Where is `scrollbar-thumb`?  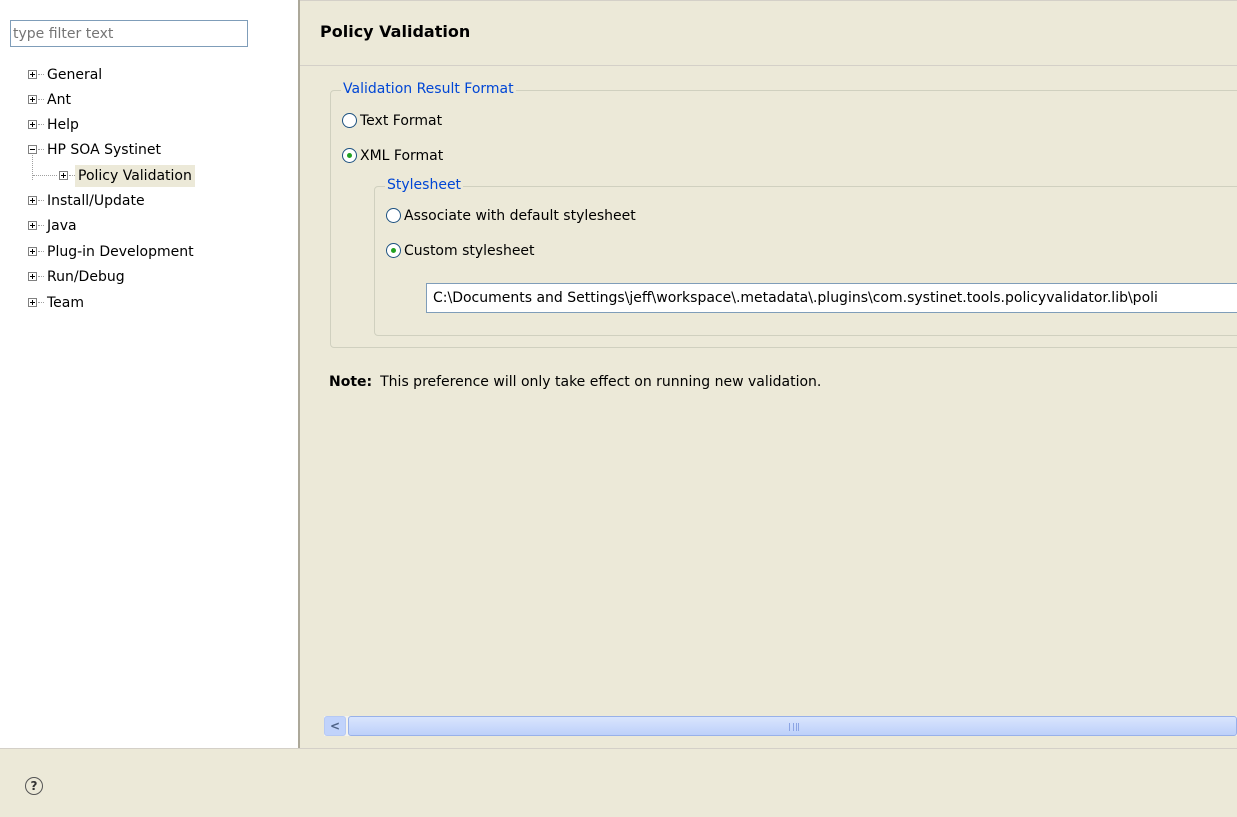
scrollbar-thumb is located at coordinates (792, 726).